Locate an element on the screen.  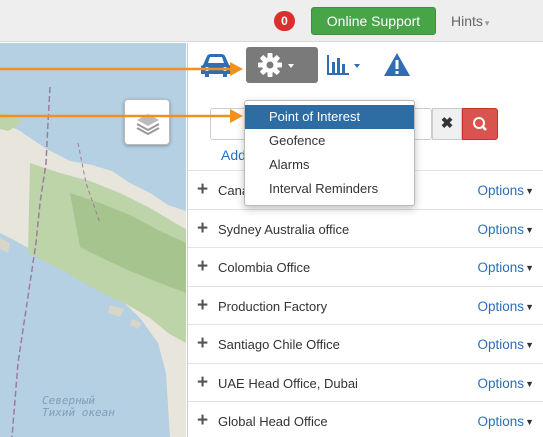
search-button is located at coordinates (480, 124).